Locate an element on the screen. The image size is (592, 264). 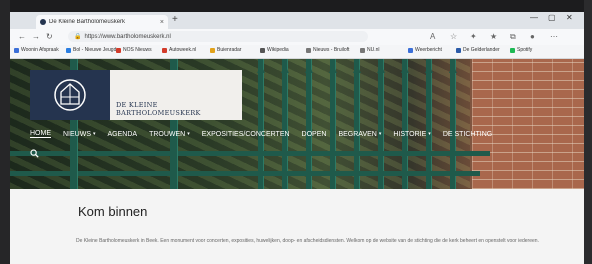
page-heading: Kom binnen is located at coordinates (113, 211).